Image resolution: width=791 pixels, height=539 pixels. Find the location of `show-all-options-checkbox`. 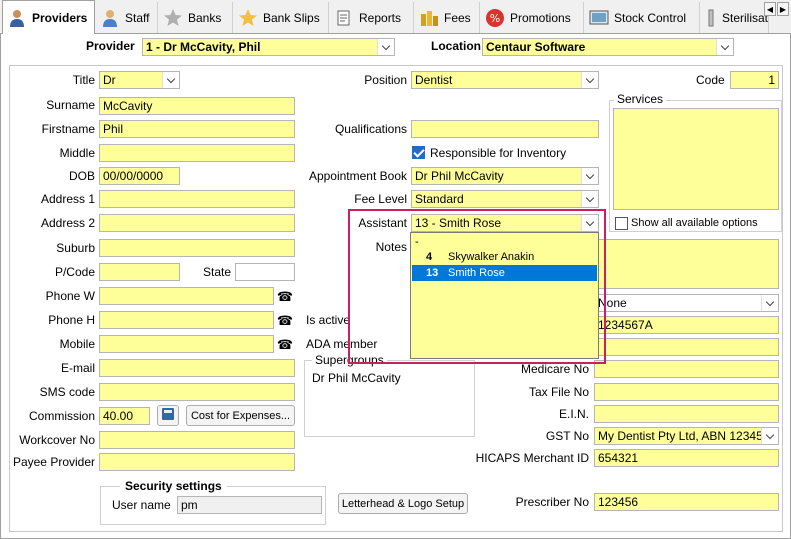

show-all-options-checkbox is located at coordinates (621, 223).